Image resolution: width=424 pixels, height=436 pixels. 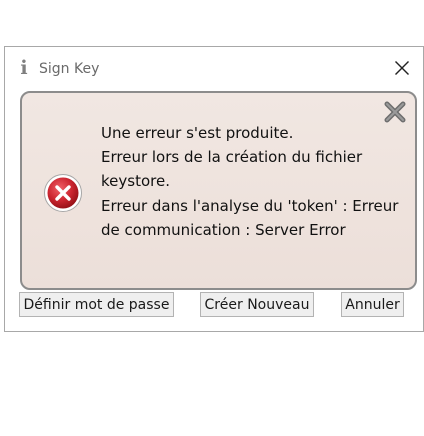 What do you see at coordinates (250, 205) in the screenshot?
I see `message-line: Erreur dans l'analyse du 'token'` at bounding box center [250, 205].